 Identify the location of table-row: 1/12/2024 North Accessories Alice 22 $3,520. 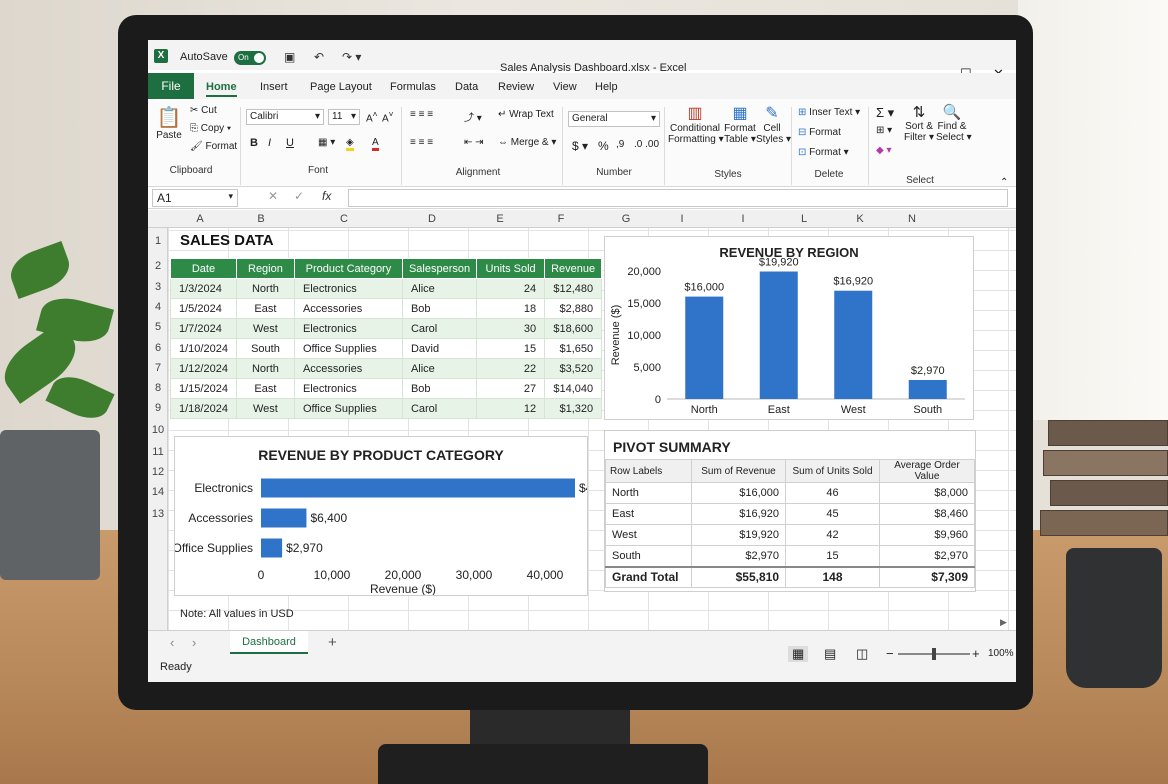
(386, 368).